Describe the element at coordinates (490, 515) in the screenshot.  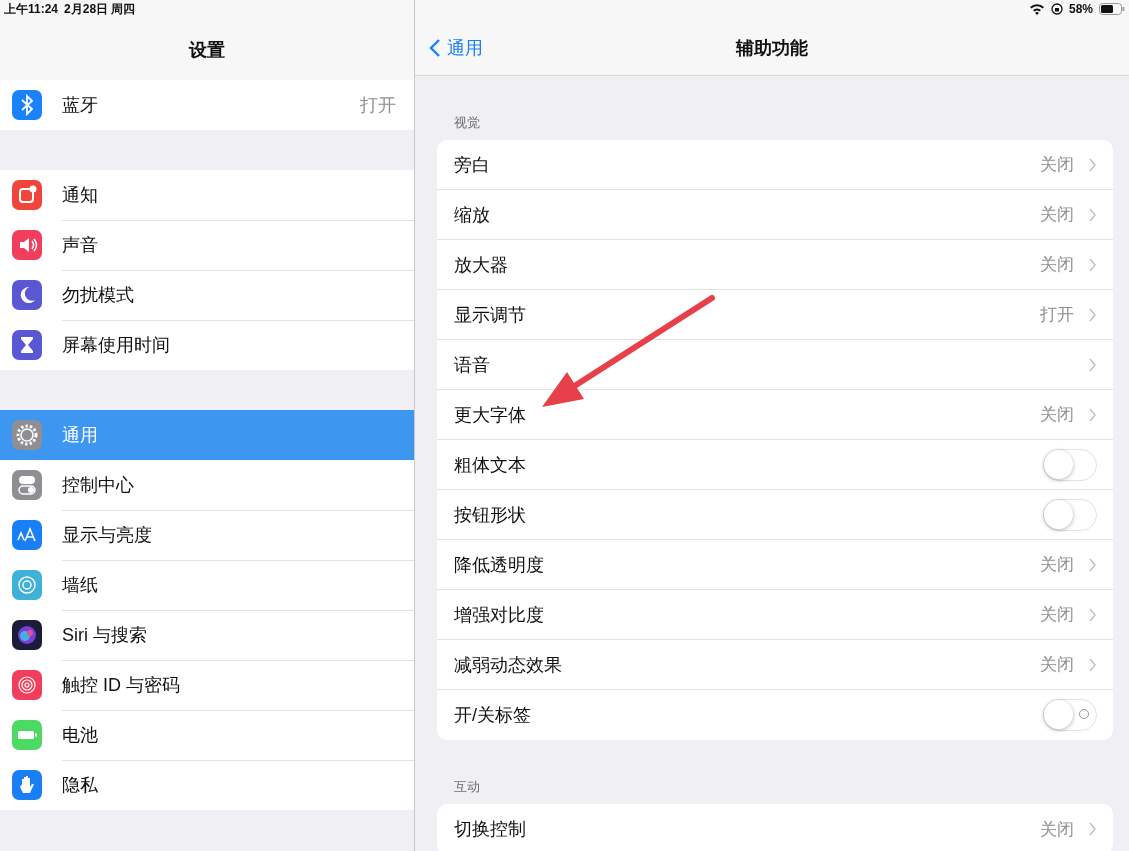
I see `setting-label: 按钮形状` at that location.